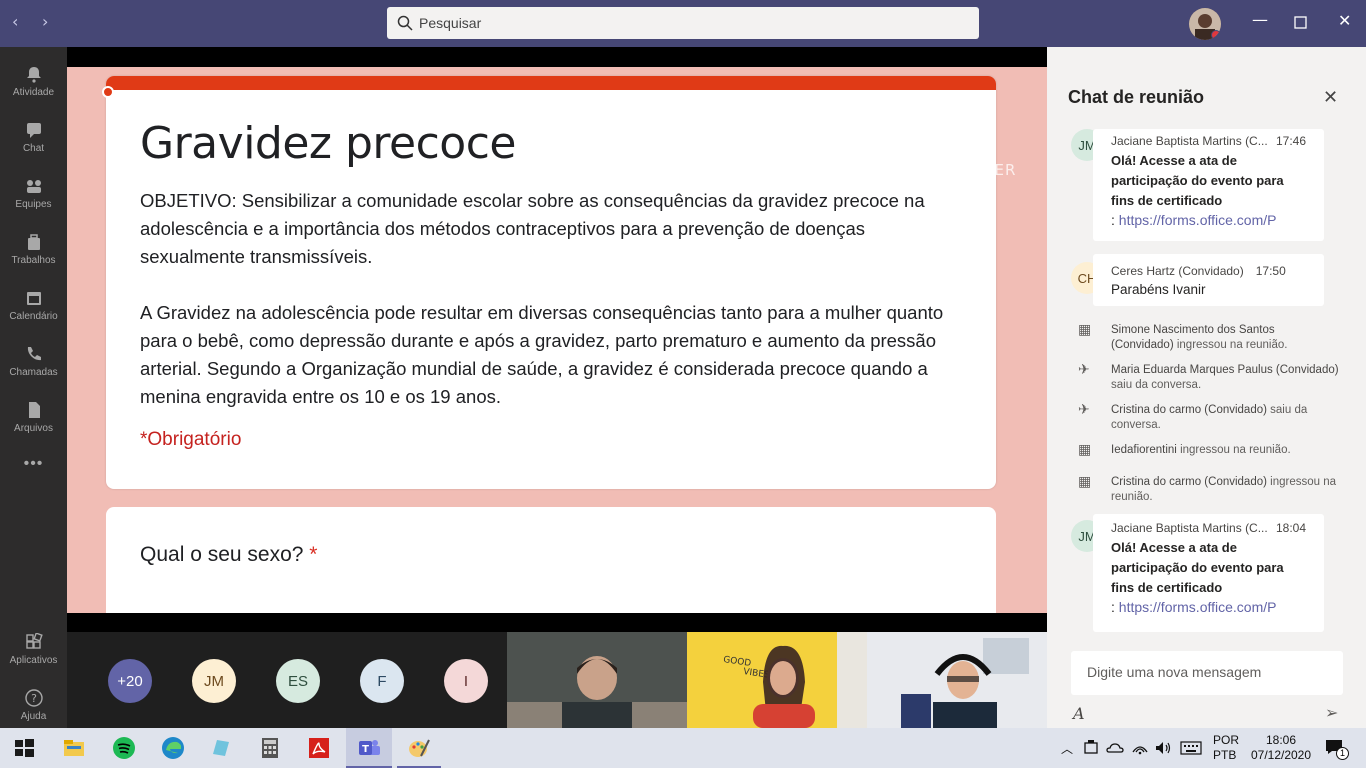 The width and height of the screenshot is (1366, 768). I want to click on pointer-dot, so click(108, 92).